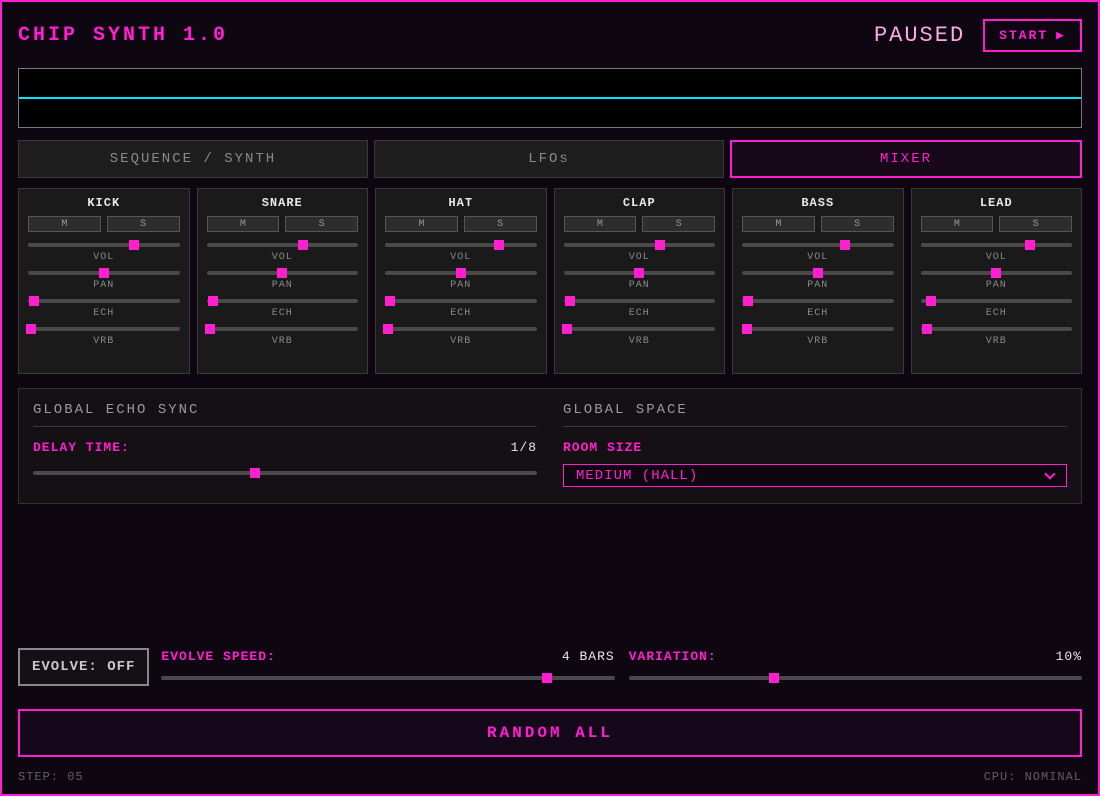  I want to click on global-echo-sync-title: GLOBAL ECHO SYNC, so click(285, 414).